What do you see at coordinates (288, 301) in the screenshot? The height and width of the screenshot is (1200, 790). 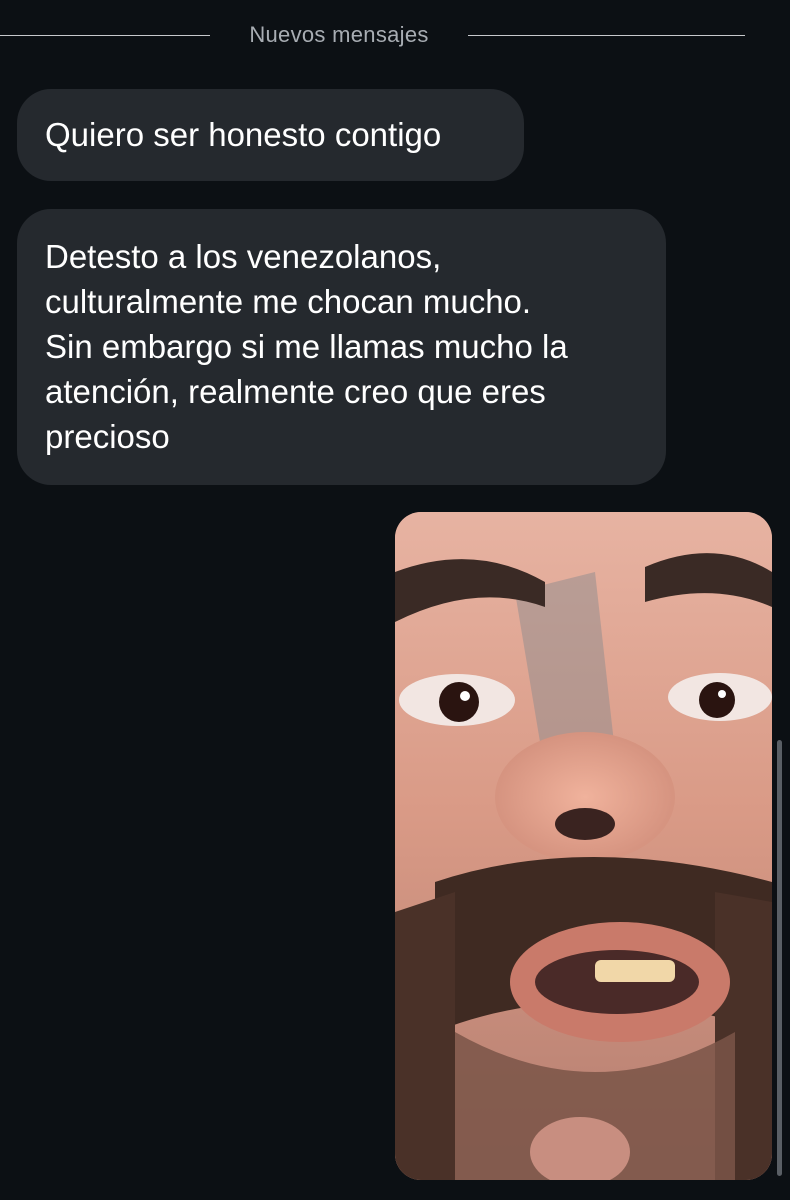 I see `message-text-line: culturalmente me chocan mucho.` at bounding box center [288, 301].